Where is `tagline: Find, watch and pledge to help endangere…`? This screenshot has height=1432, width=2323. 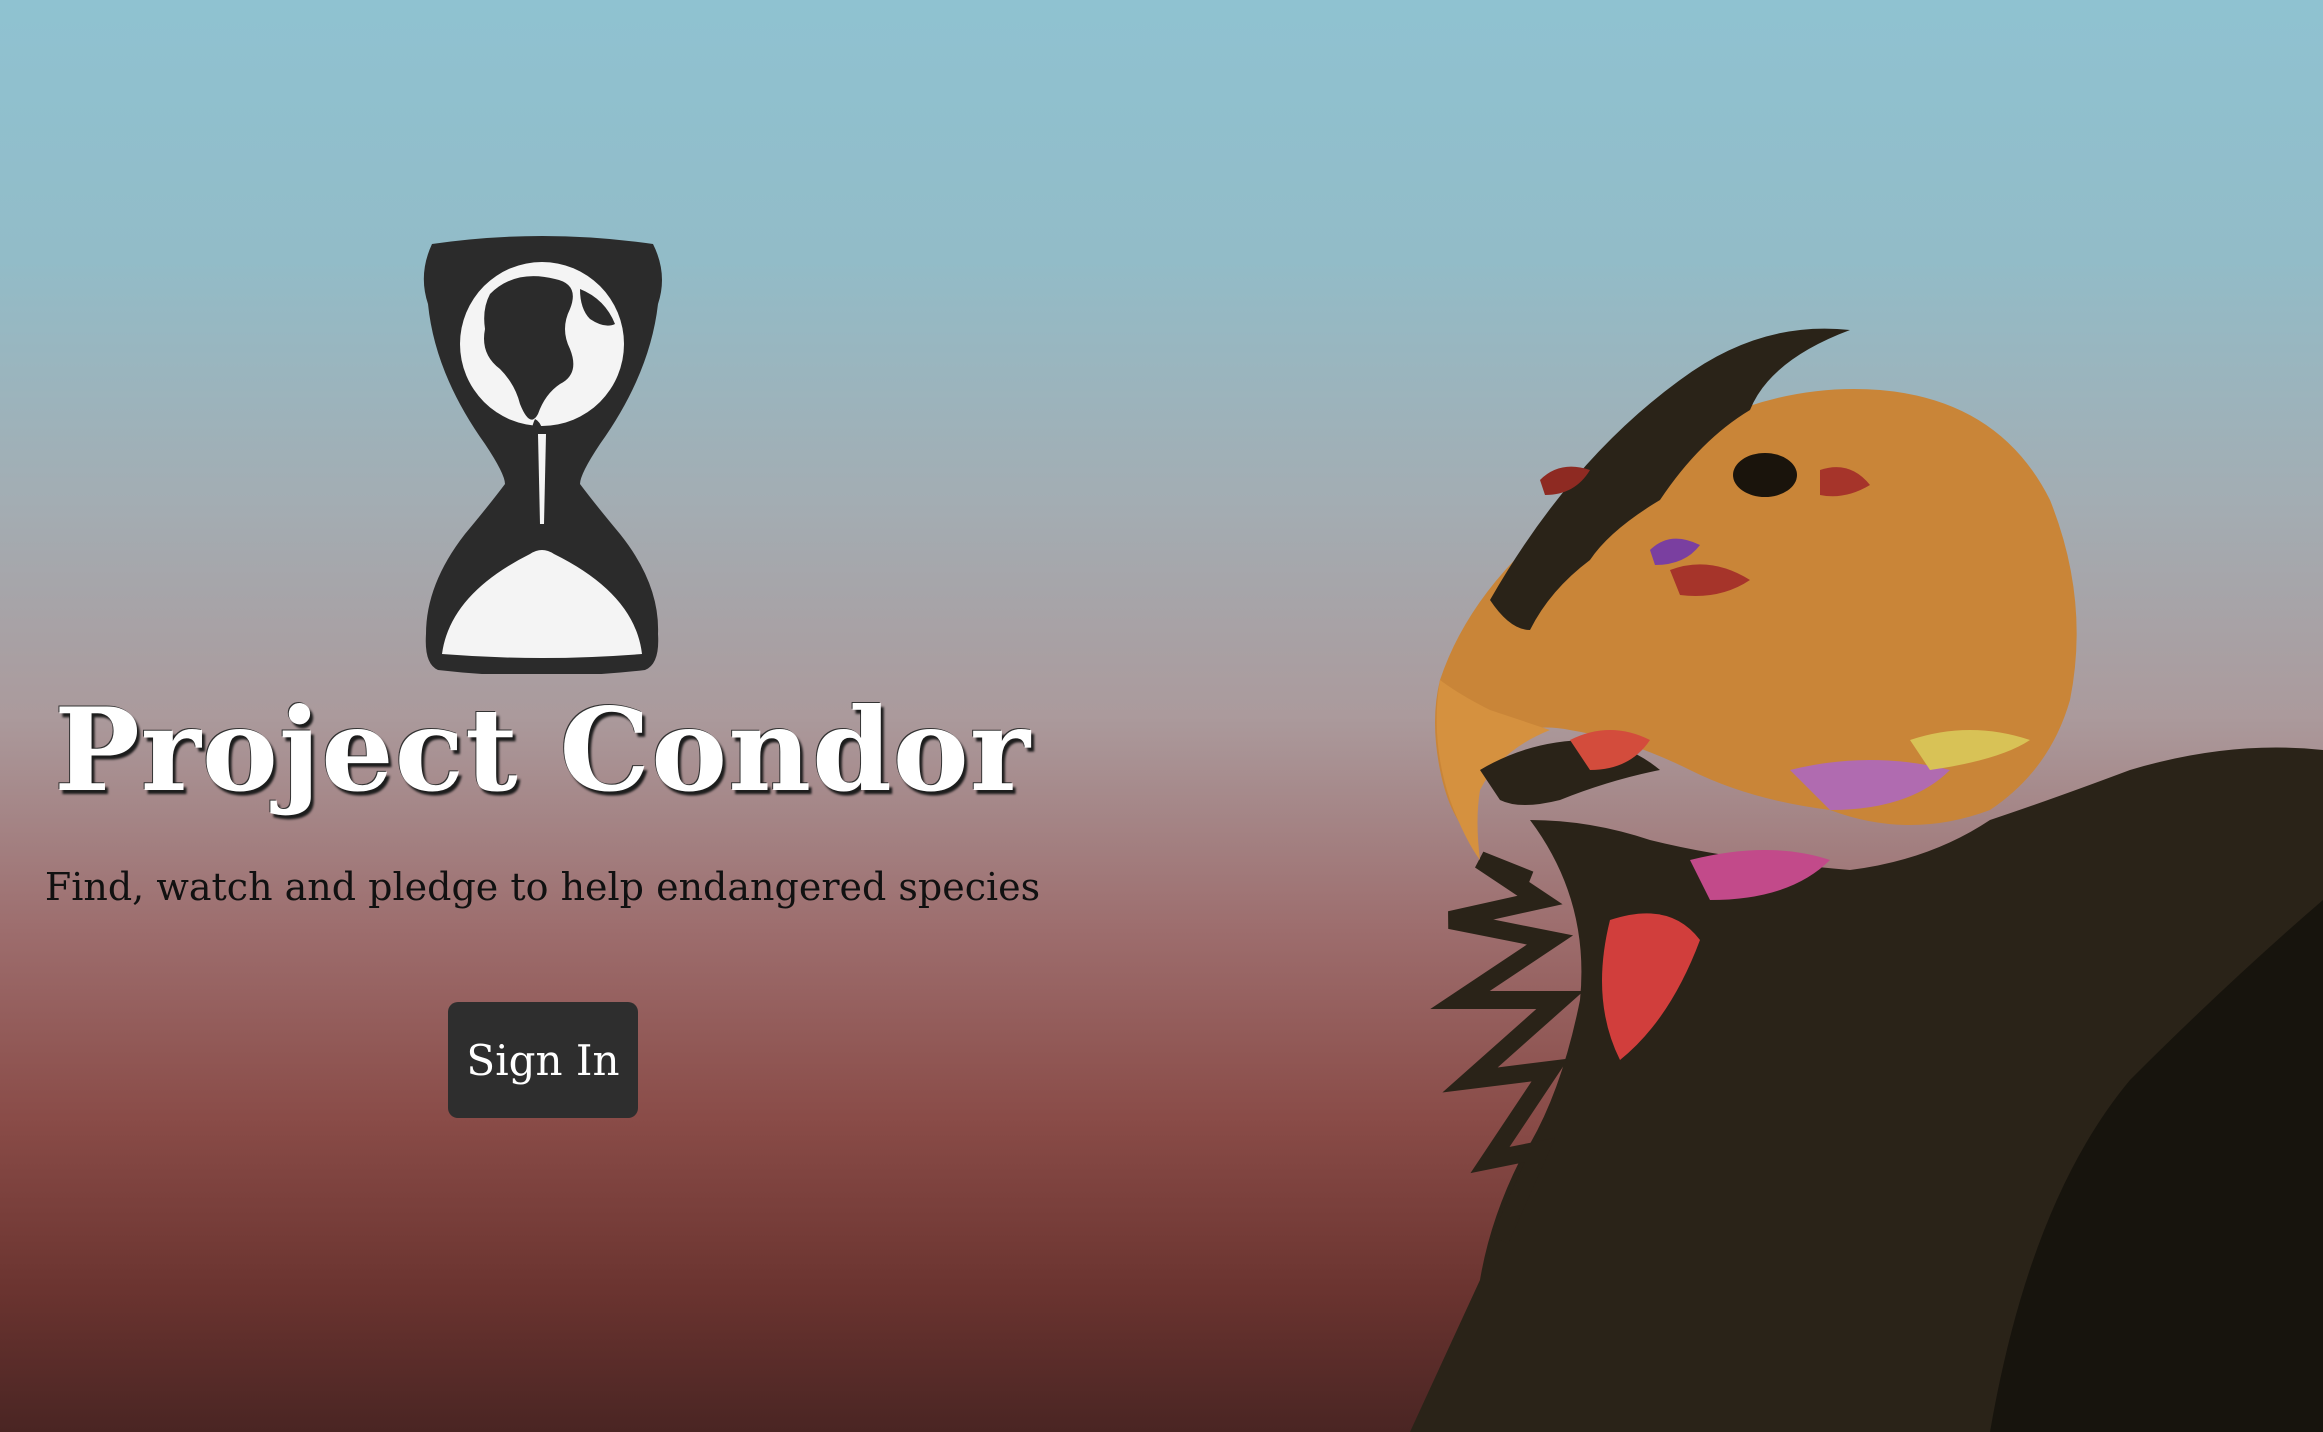 tagline: Find, watch and pledge to help endangere… is located at coordinates (542, 887).